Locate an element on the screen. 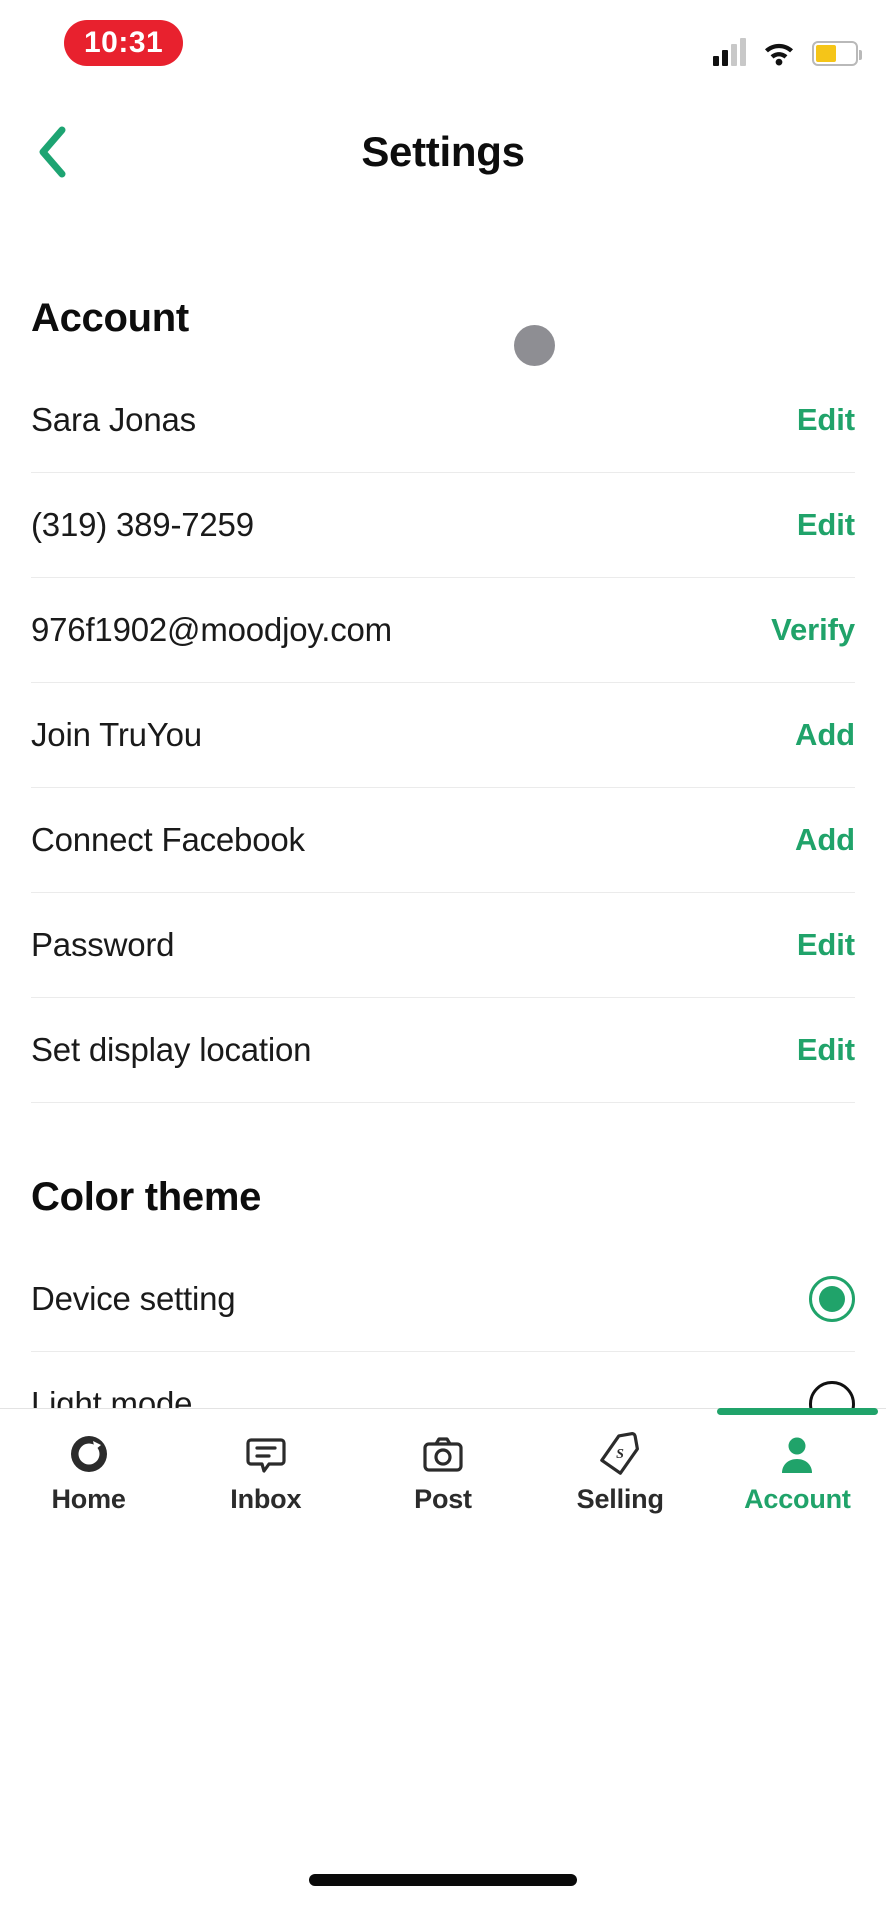 This screenshot has width=886, height=1920. tab-items: Home Inbox Post S Selling Account is located at coordinates (443, 1472).